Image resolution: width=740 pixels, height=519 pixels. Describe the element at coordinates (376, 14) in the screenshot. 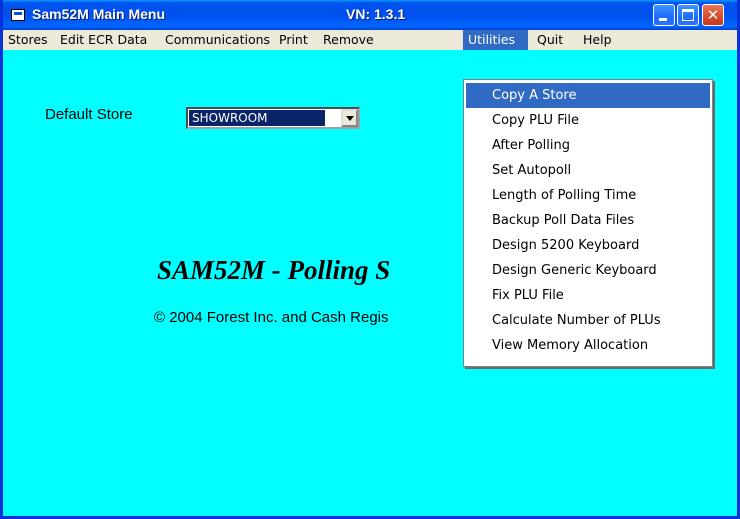

I see `version-label: VN: 1.3.1` at that location.